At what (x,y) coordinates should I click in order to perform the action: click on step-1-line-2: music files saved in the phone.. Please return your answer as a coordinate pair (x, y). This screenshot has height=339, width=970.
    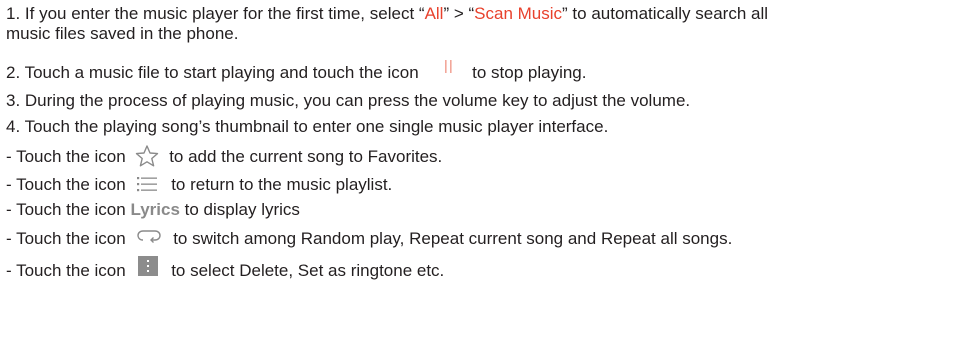
    Looking at the image, I should click on (122, 34).